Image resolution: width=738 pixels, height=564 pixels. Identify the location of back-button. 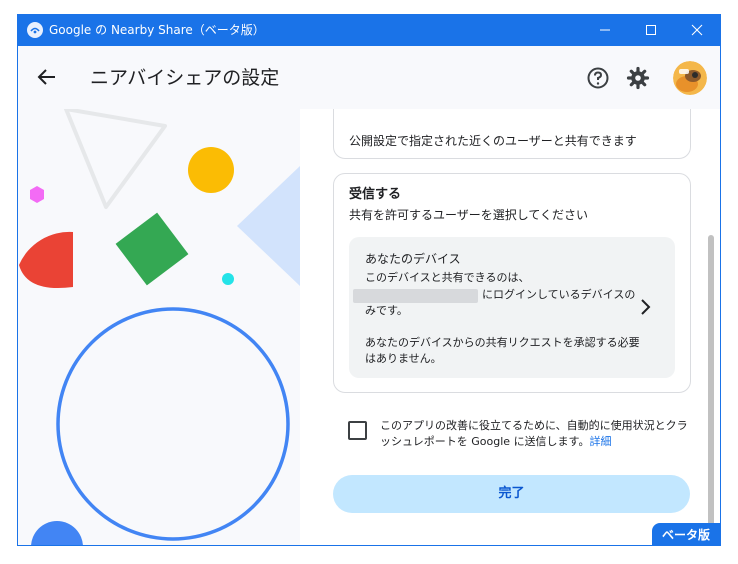
(47, 77).